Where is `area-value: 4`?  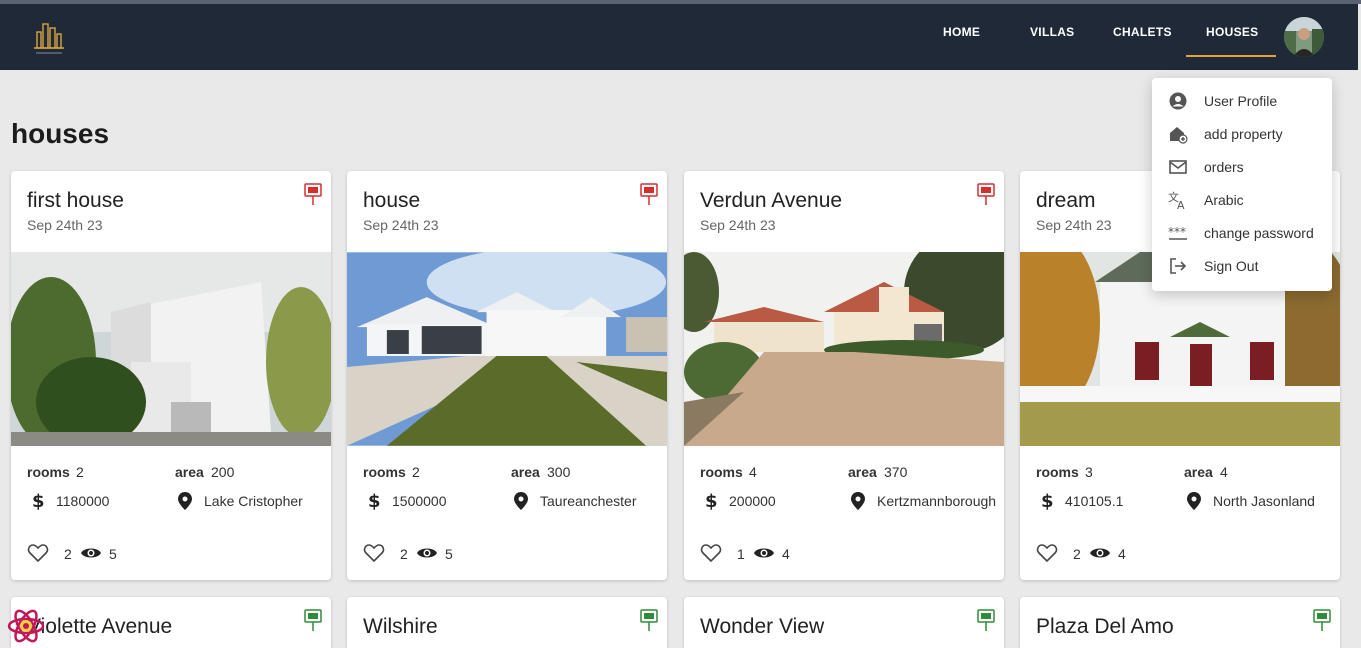 area-value: 4 is located at coordinates (1224, 472).